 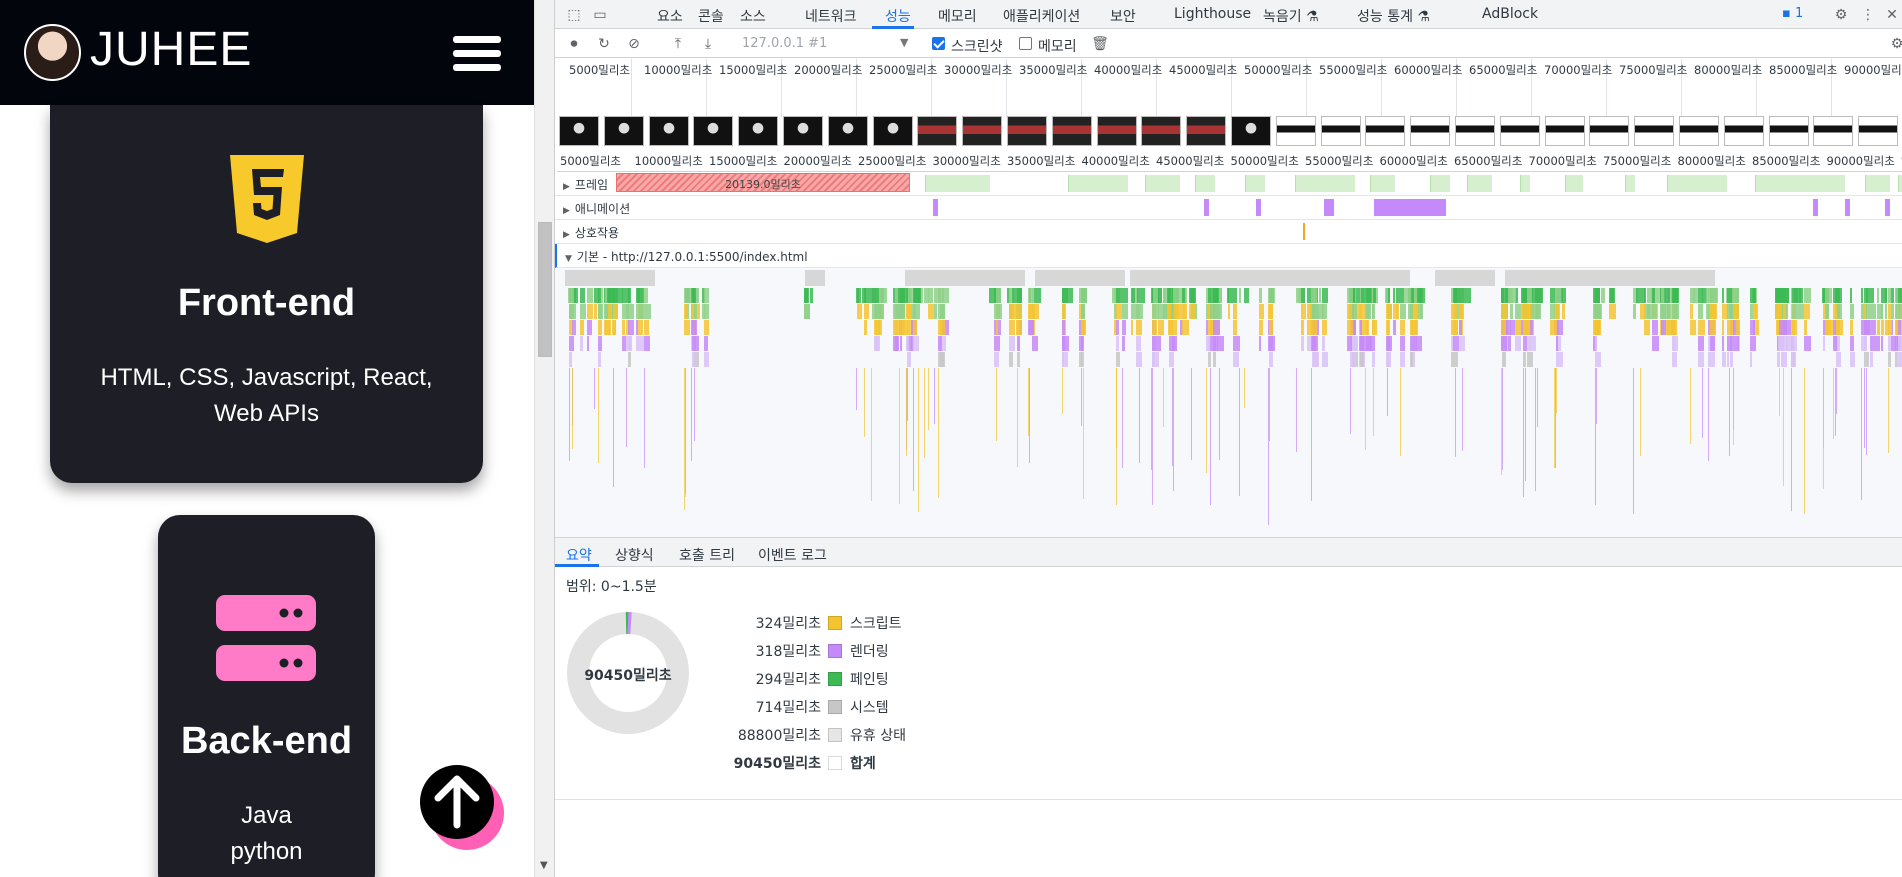 What do you see at coordinates (544, 438) in the screenshot?
I see `page-scrollbar: ▼` at bounding box center [544, 438].